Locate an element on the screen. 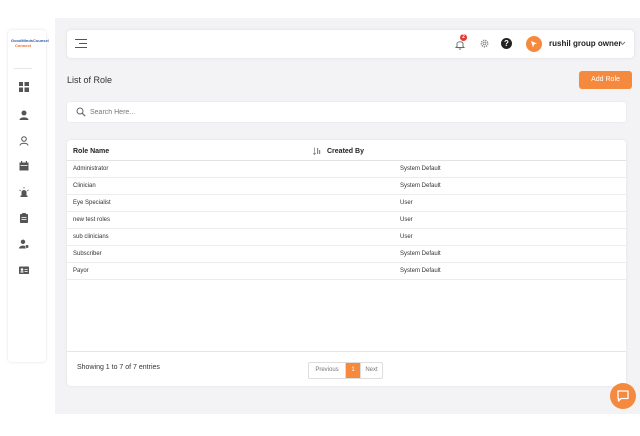  user-gear-icon is located at coordinates (24, 244).